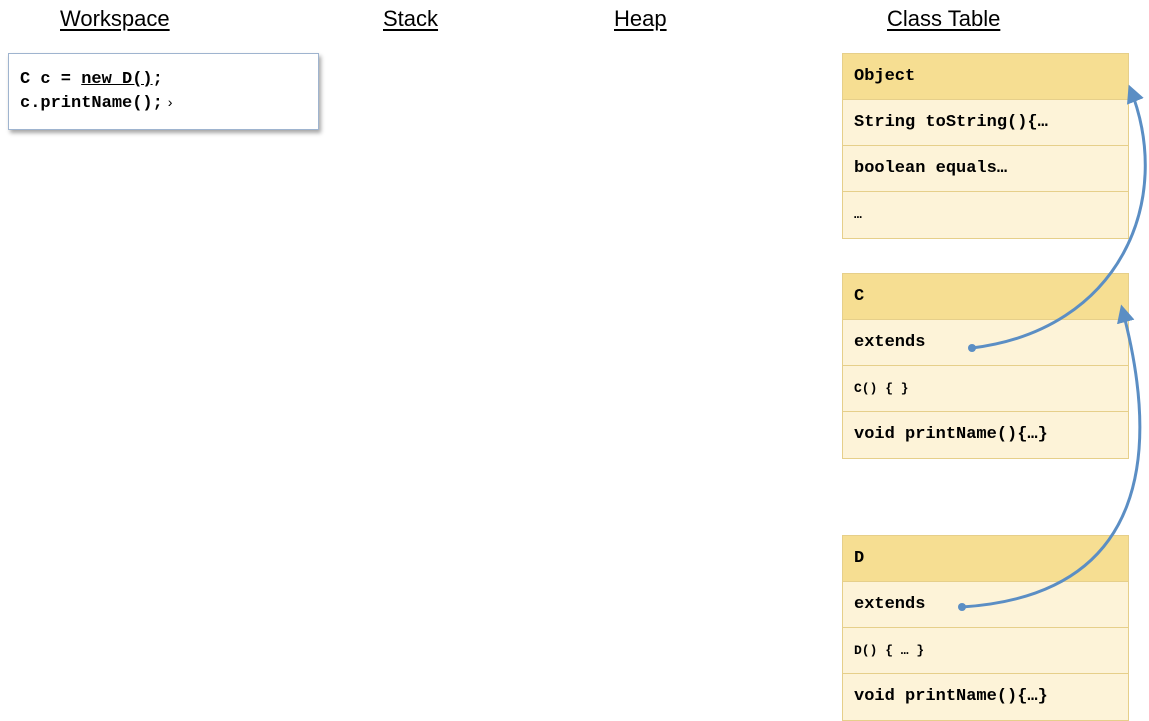 The image size is (1149, 721). I want to click on class-object-header: Object, so click(985, 77).